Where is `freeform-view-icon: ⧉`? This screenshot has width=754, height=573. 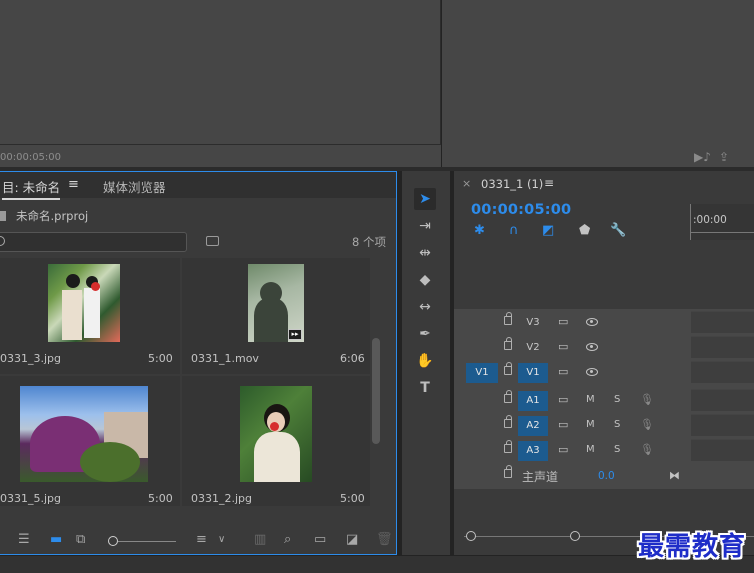
freeform-view-icon: ⧉ is located at coordinates (80, 540).